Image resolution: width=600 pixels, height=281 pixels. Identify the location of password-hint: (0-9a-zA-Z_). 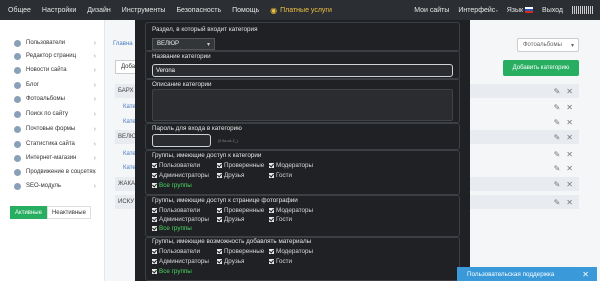
(228, 141).